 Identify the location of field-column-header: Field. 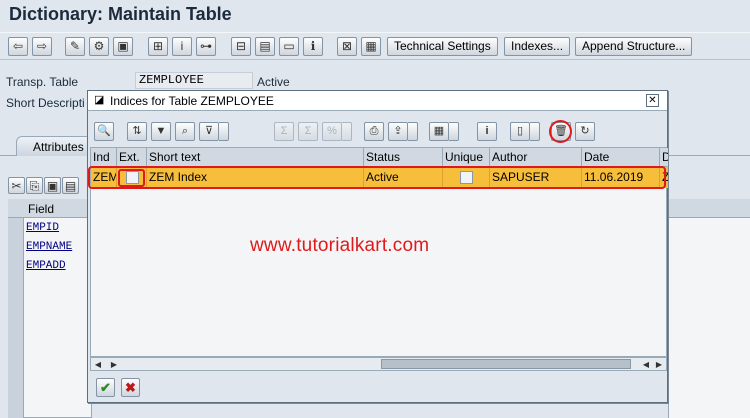
(41, 209).